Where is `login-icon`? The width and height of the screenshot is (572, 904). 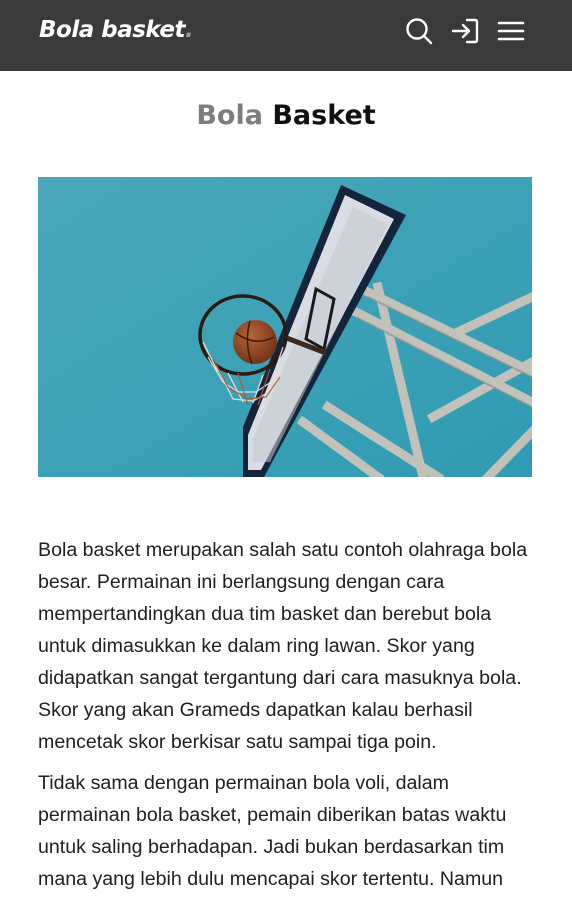
login-icon is located at coordinates (465, 31).